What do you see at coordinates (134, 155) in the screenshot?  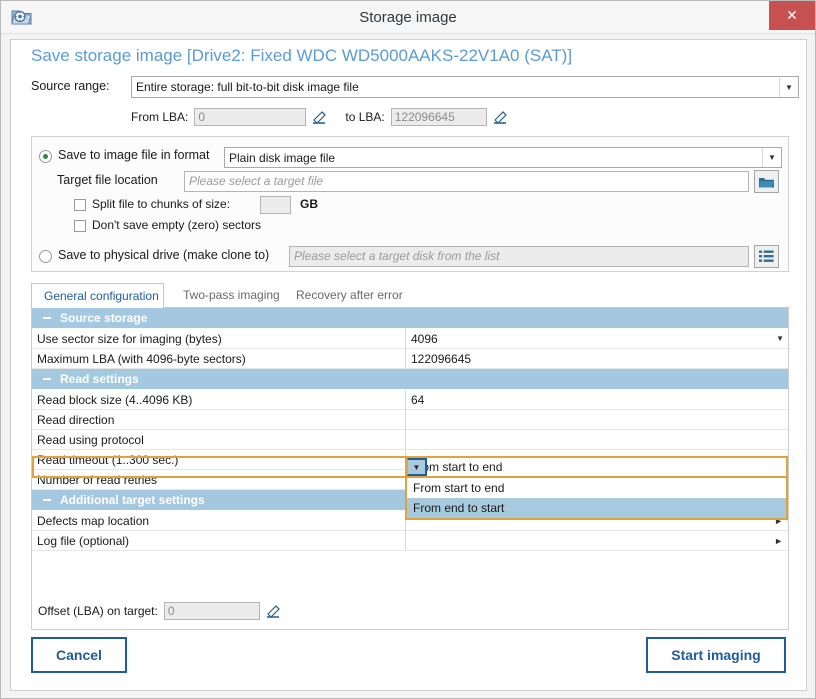 I see `save-to-file-label: Save to image file in format` at bounding box center [134, 155].